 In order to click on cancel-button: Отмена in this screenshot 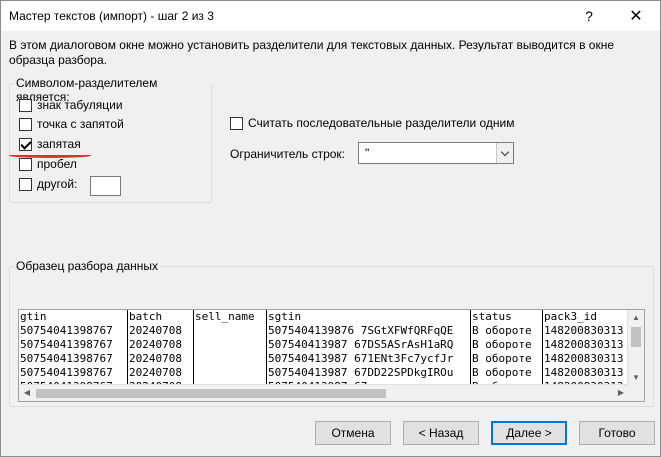, I will do `click(353, 433)`.